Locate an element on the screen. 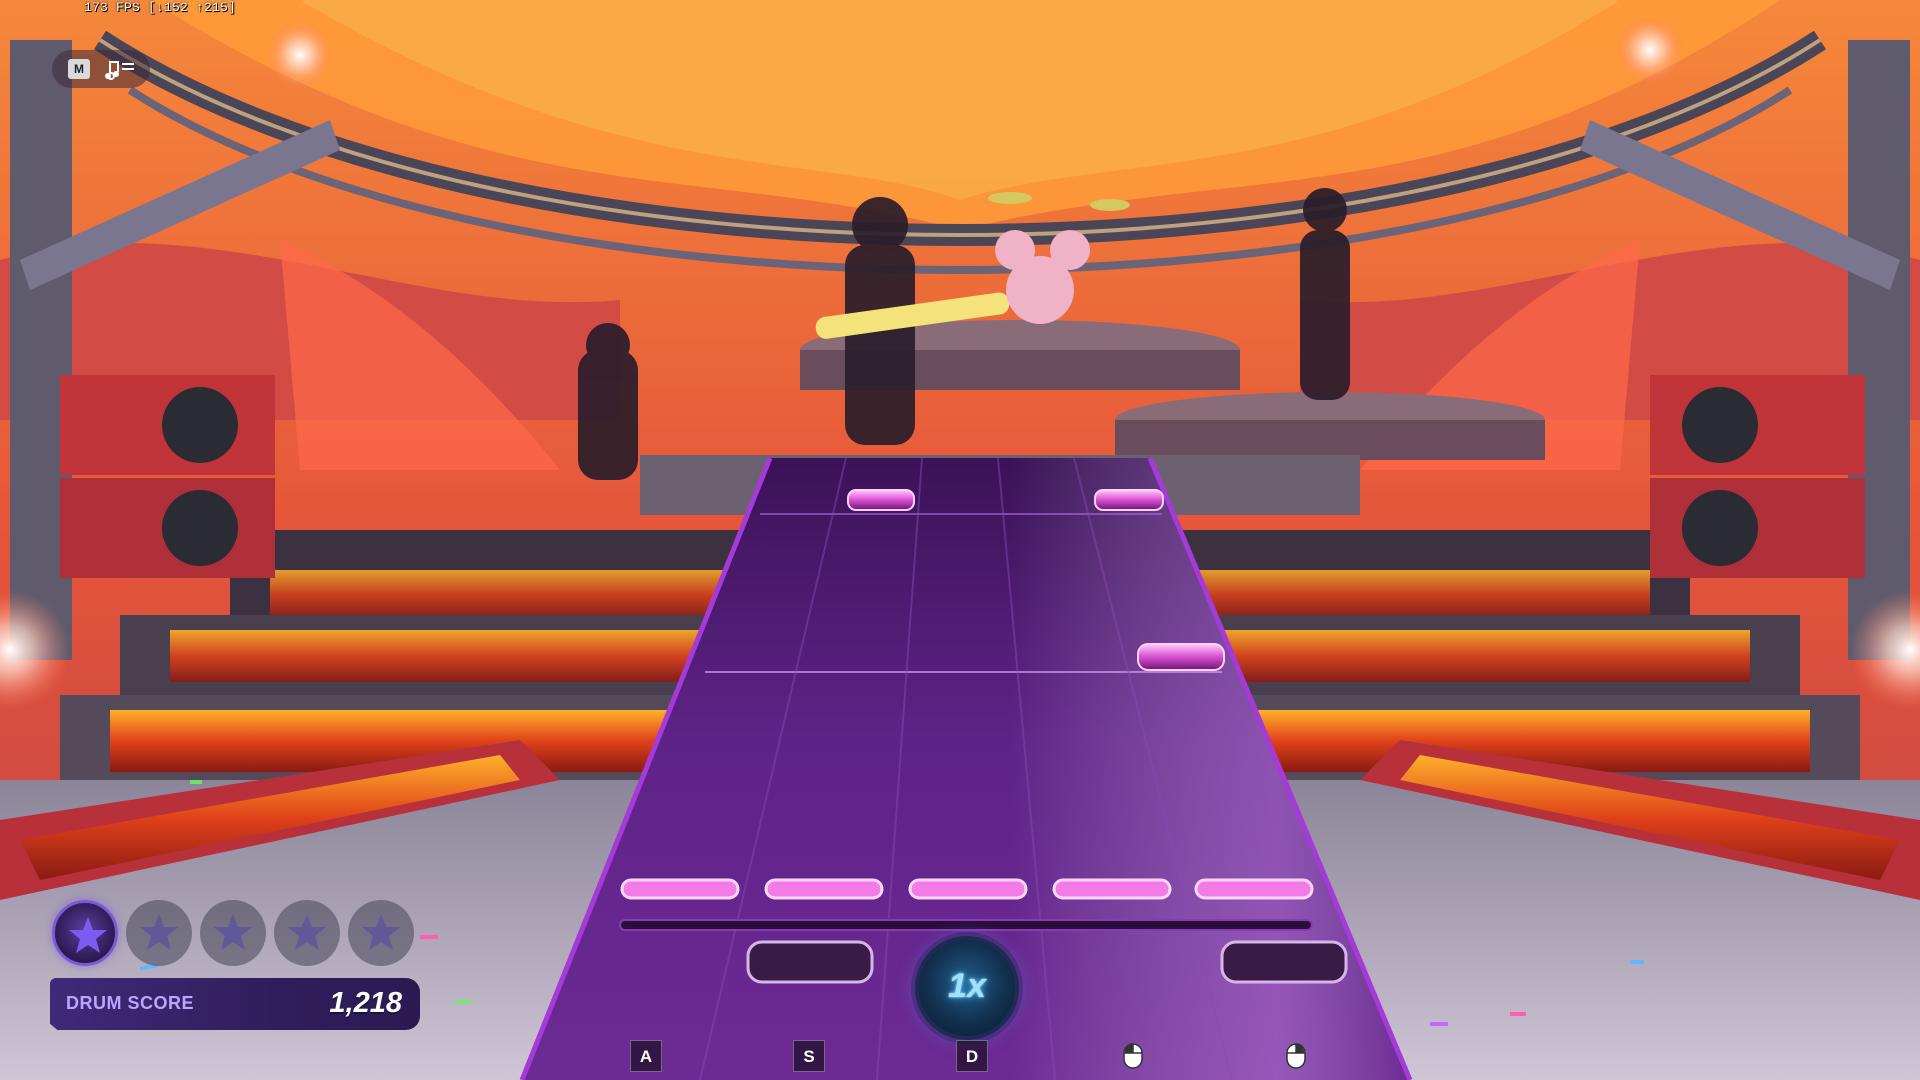 Image resolution: width=1920 pixels, height=1080 pixels. menu-key: M is located at coordinates (79, 69).